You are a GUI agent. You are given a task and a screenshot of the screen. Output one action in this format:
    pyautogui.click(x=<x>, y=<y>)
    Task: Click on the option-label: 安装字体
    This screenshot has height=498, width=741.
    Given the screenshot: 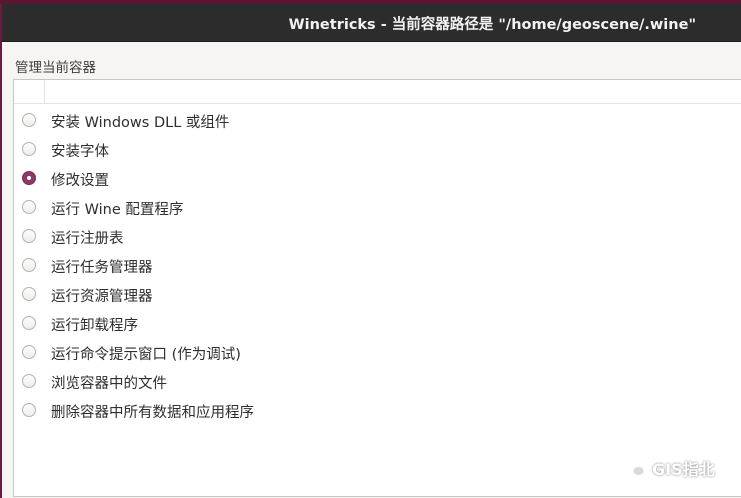 What is the action you would take?
    pyautogui.click(x=80, y=152)
    